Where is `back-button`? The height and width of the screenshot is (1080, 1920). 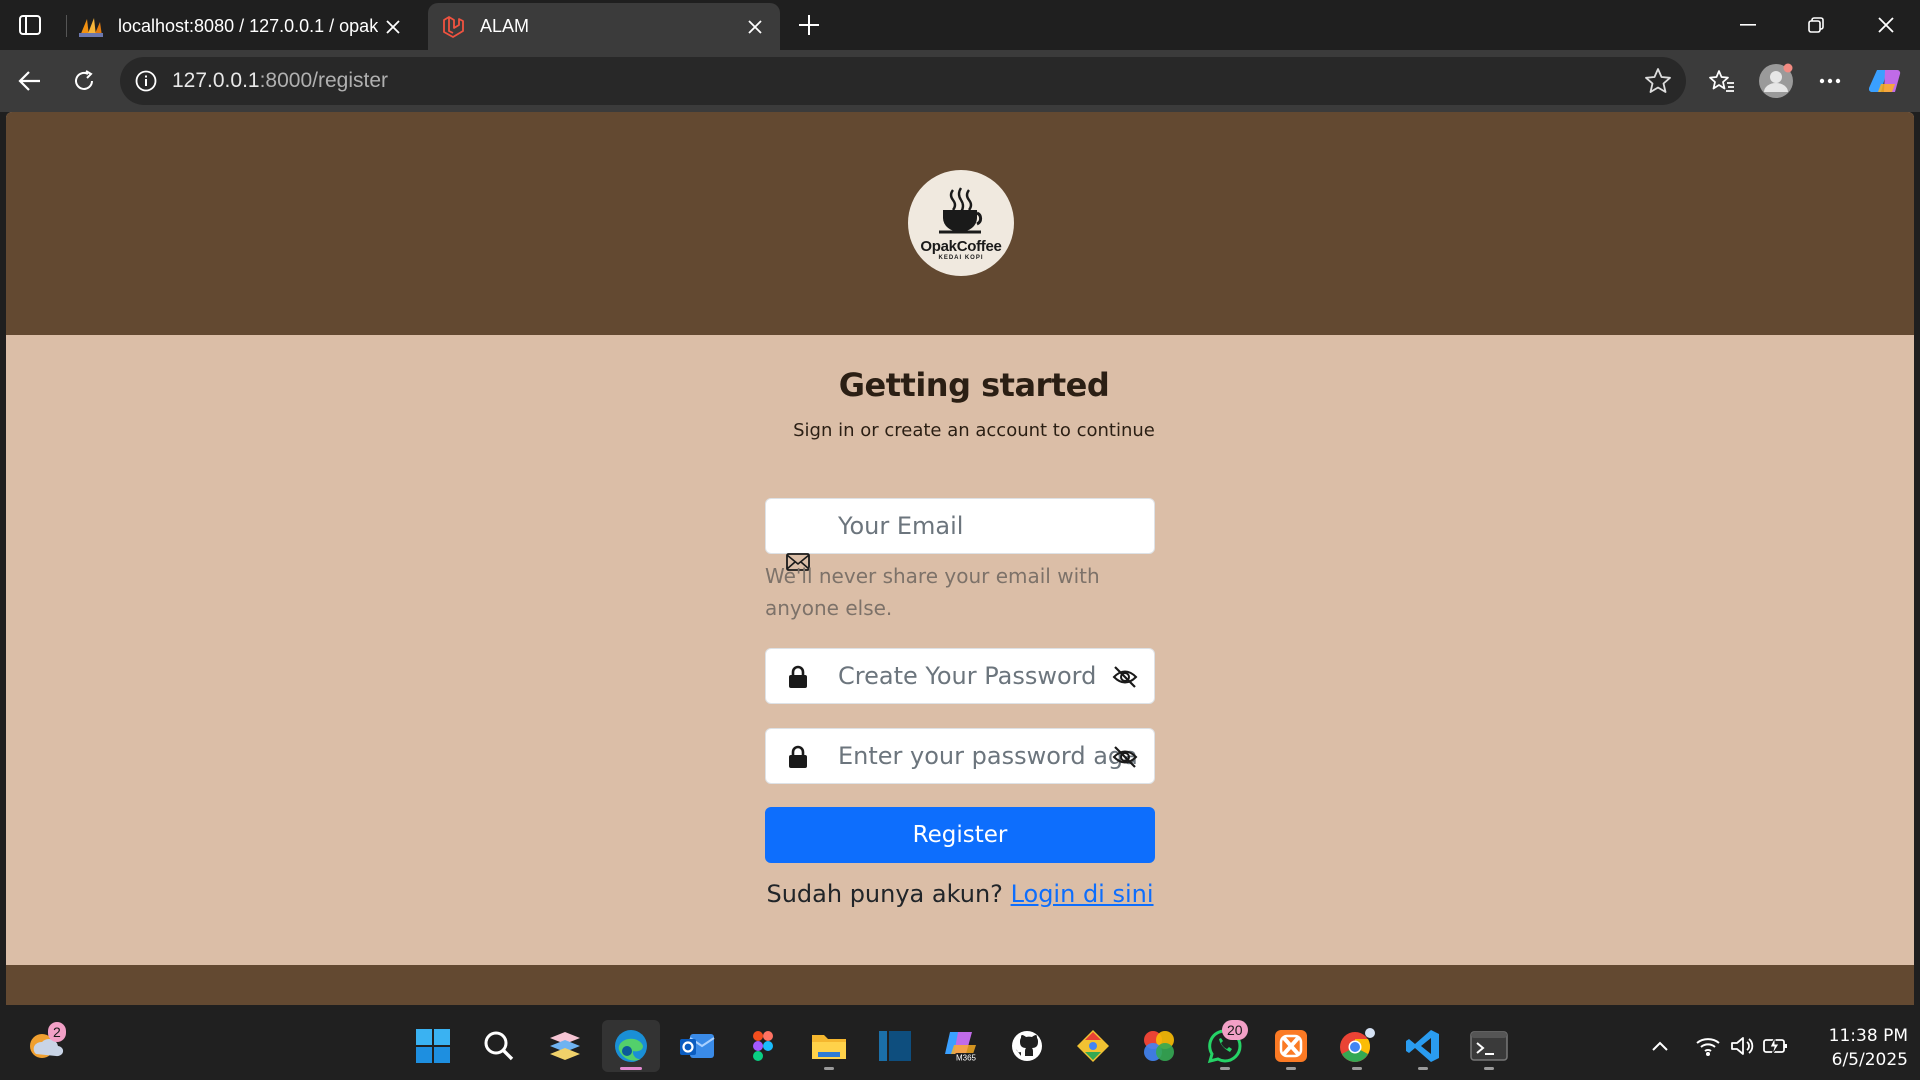 back-button is located at coordinates (30, 81).